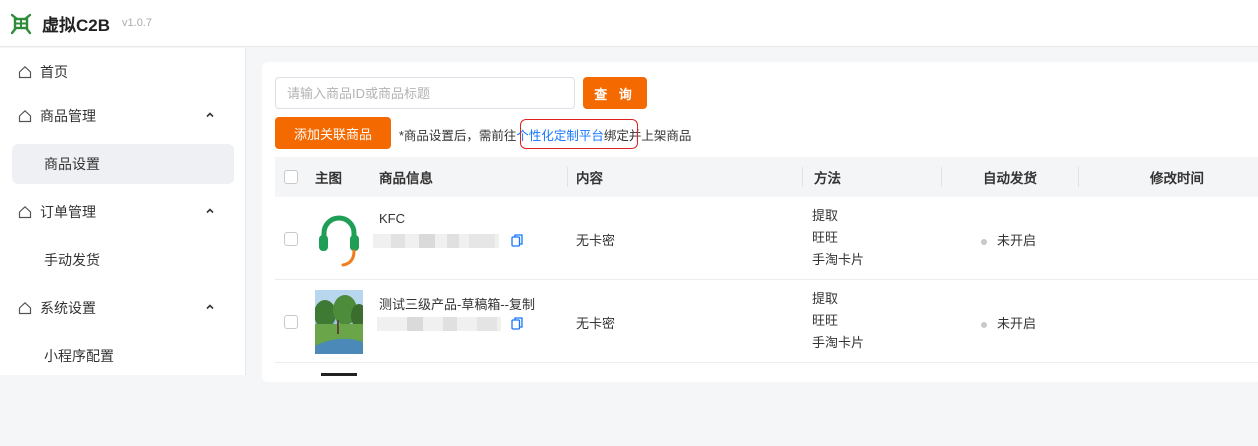 Image resolution: width=1258 pixels, height=446 pixels. What do you see at coordinates (392, 218) in the screenshot?
I see `product-title: KFC` at bounding box center [392, 218].